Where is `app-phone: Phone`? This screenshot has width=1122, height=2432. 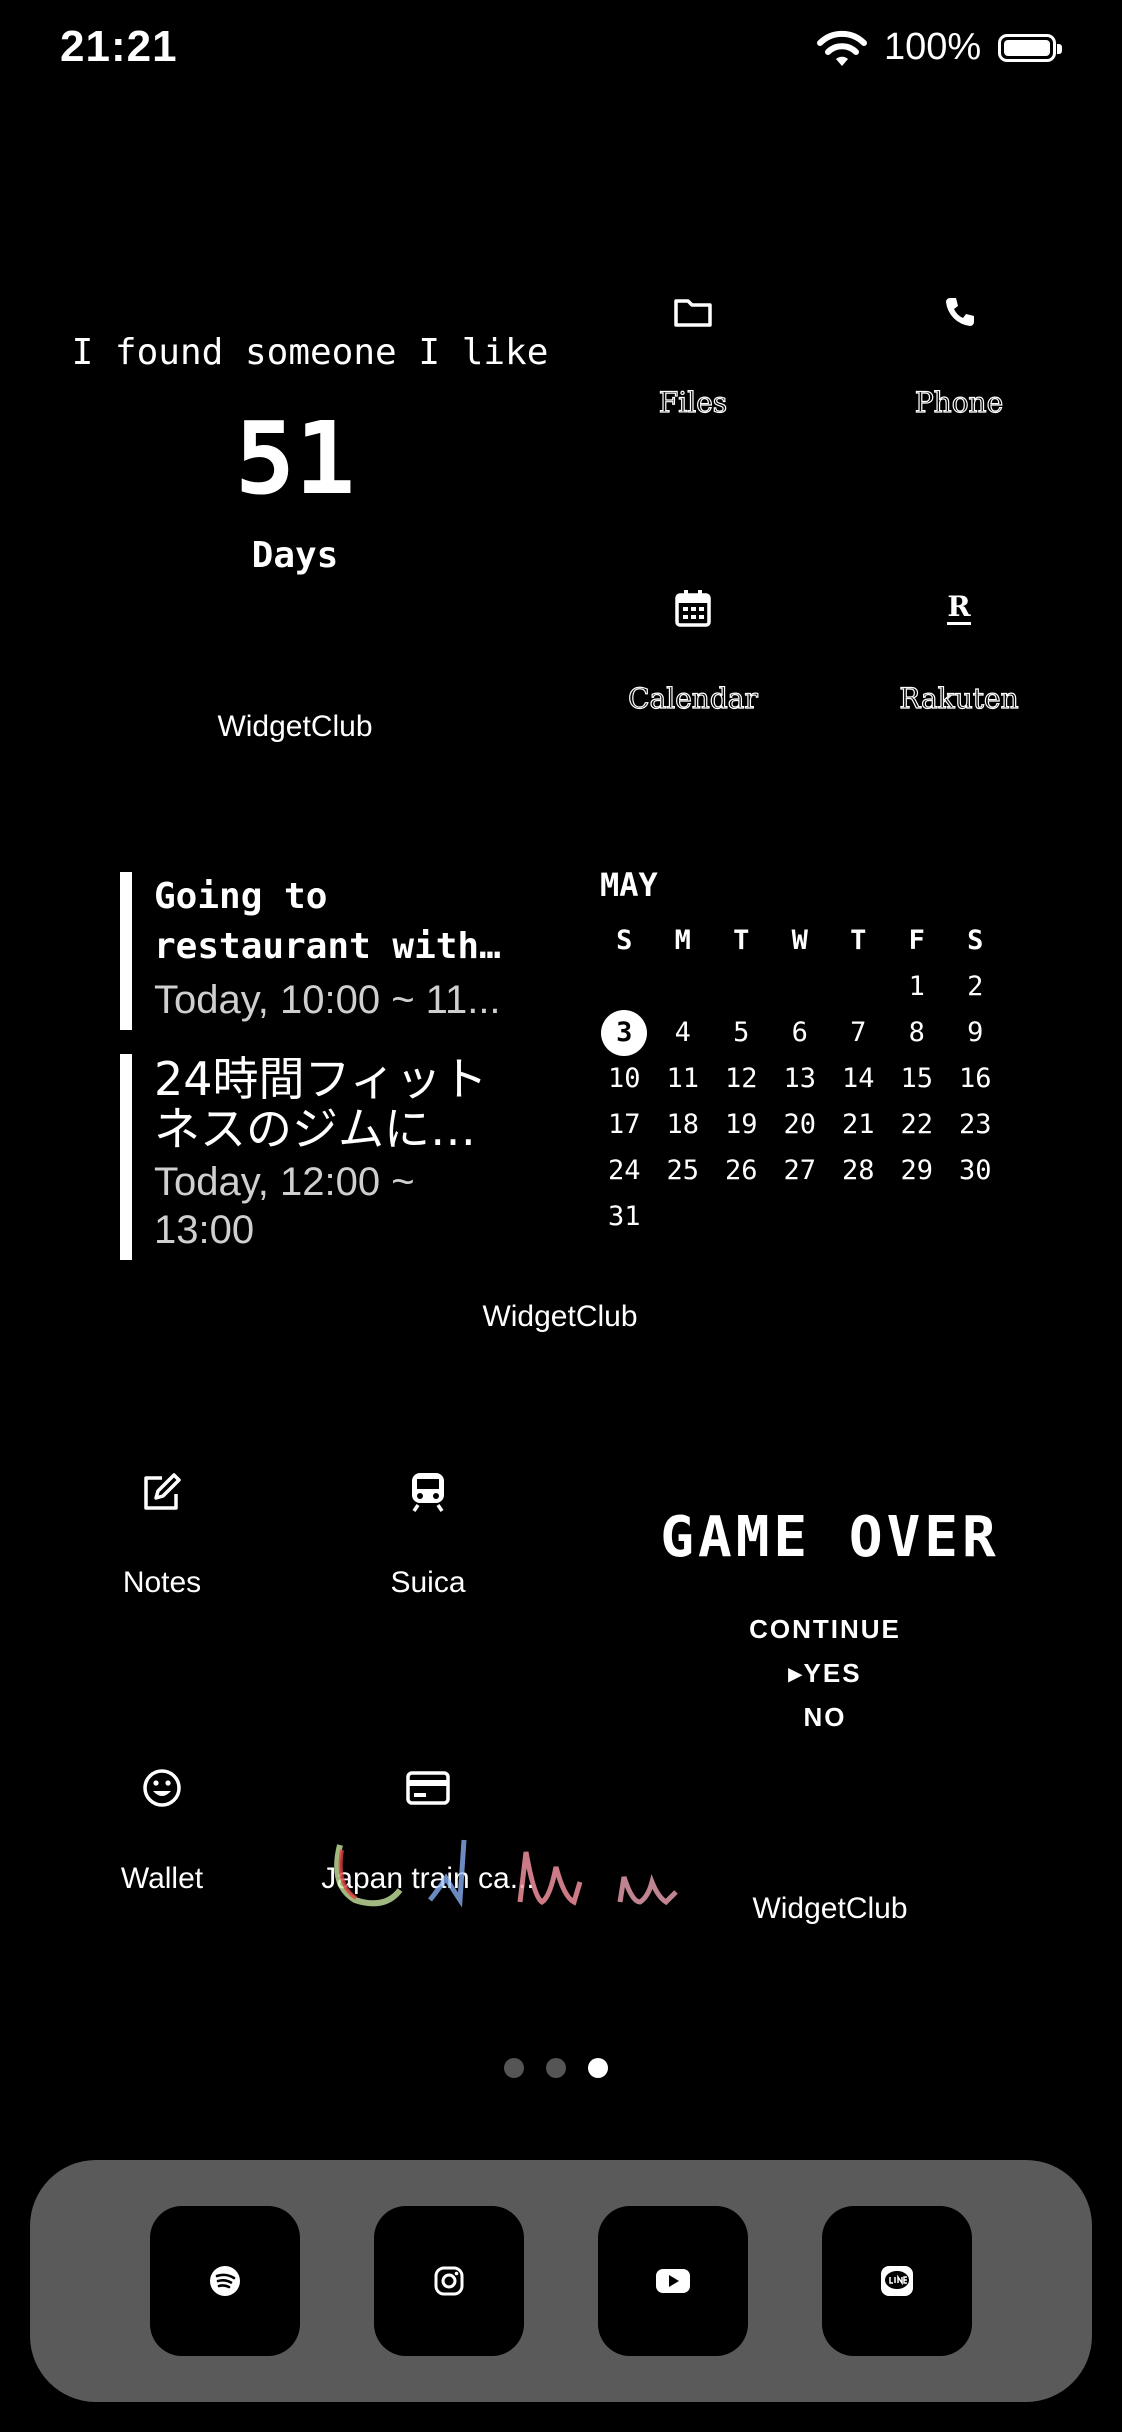
app-phone: Phone is located at coordinates (959, 351).